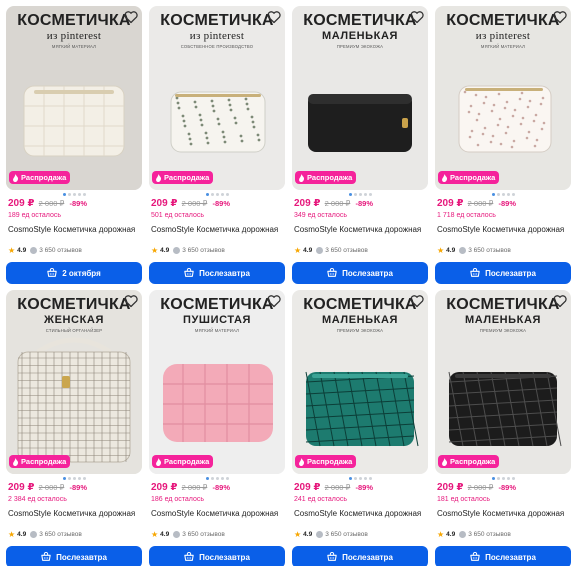 This screenshot has width=576, height=566. What do you see at coordinates (360, 36) in the screenshot?
I see `poster-subtitle: МАЛЕНЬКАЯ` at bounding box center [360, 36].